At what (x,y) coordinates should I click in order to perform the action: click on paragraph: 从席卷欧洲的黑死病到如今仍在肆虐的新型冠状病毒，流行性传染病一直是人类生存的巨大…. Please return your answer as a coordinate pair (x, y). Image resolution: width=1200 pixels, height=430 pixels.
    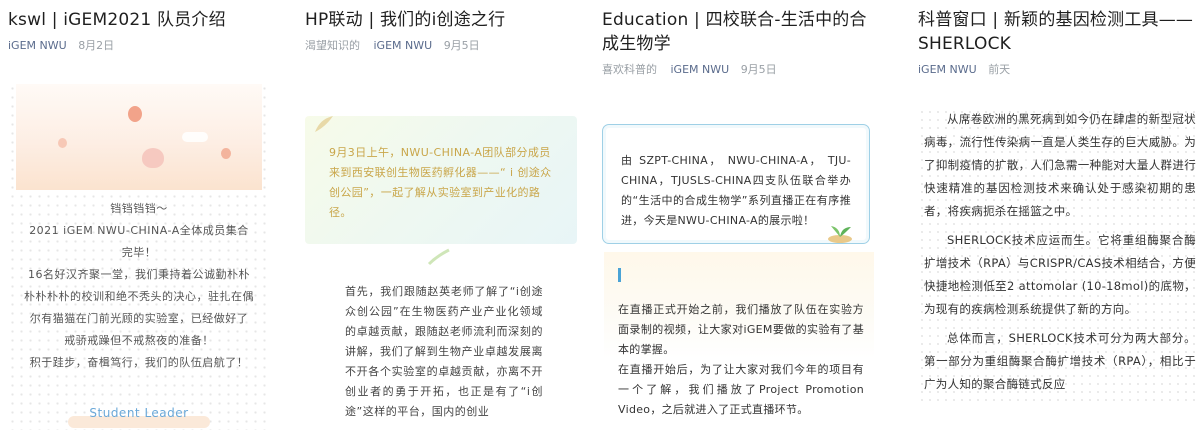
    Looking at the image, I should click on (1060, 165).